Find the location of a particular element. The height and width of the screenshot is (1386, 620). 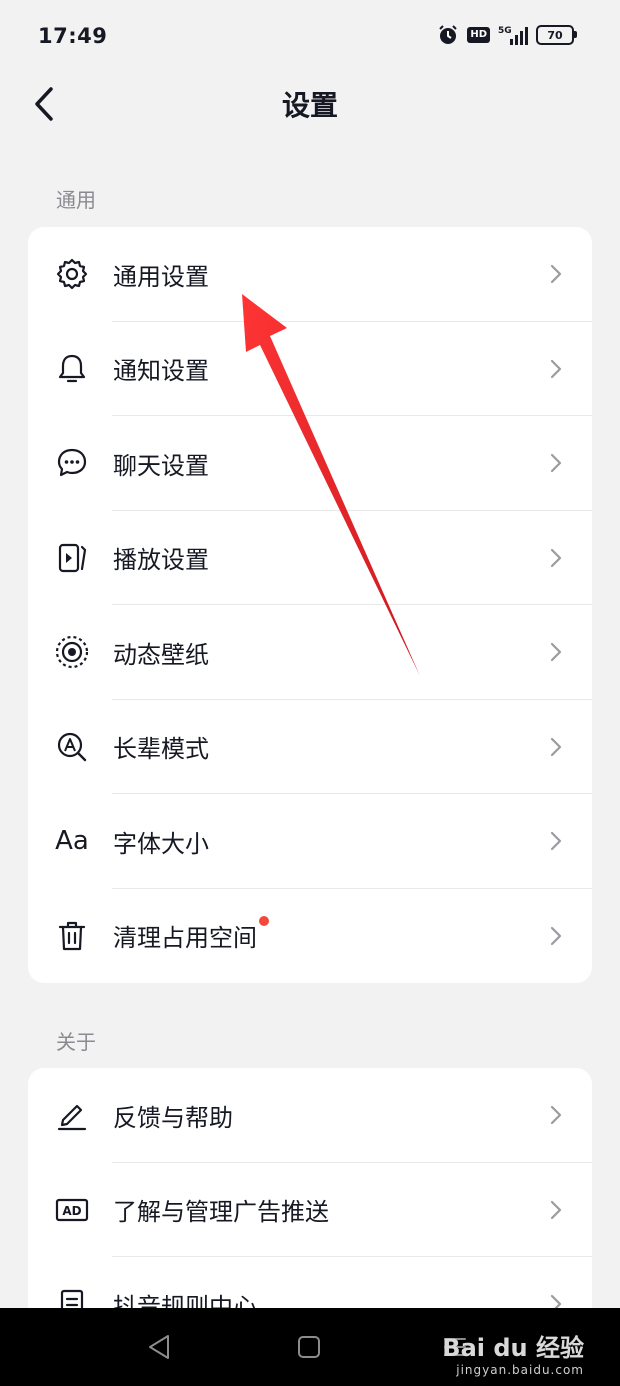

system-navigation-bar: Bai du 经验 jingyan.baidu.com is located at coordinates (310, 1347).